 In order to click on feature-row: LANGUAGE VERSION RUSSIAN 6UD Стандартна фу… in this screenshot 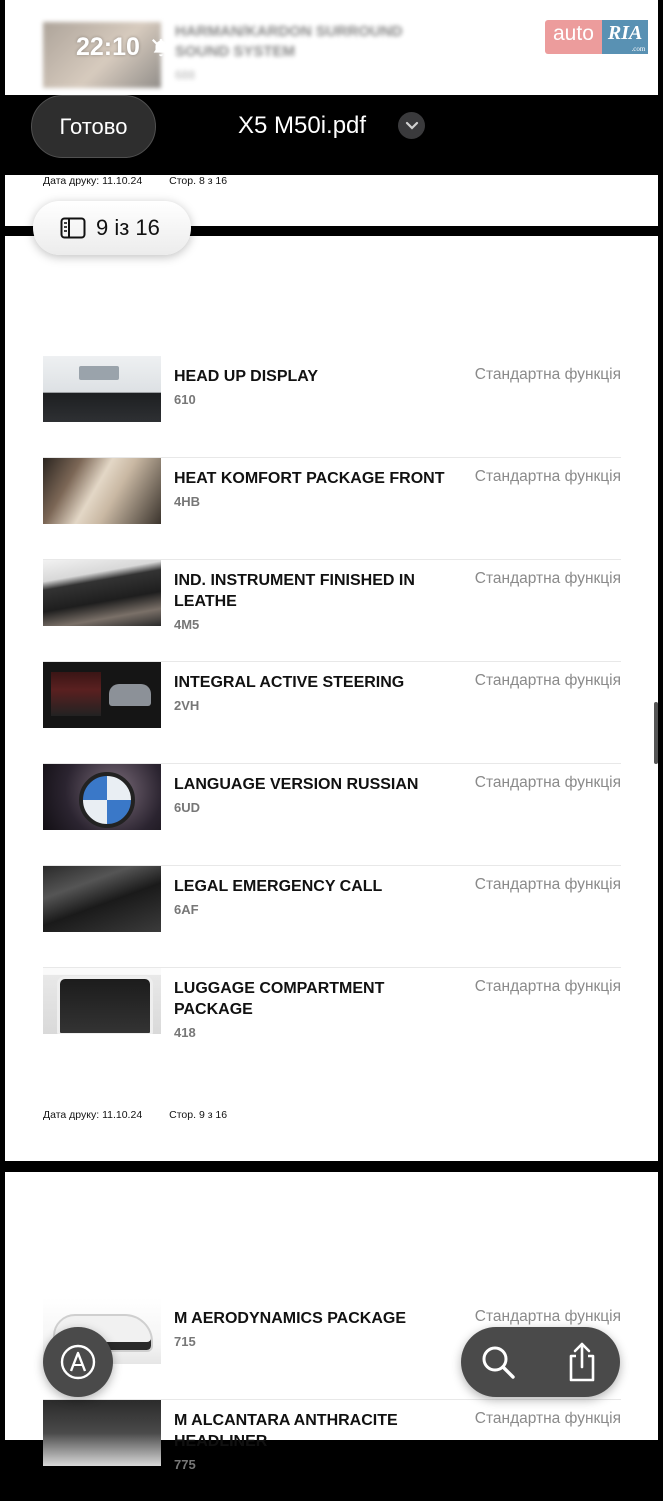, I will do `click(332, 815)`.